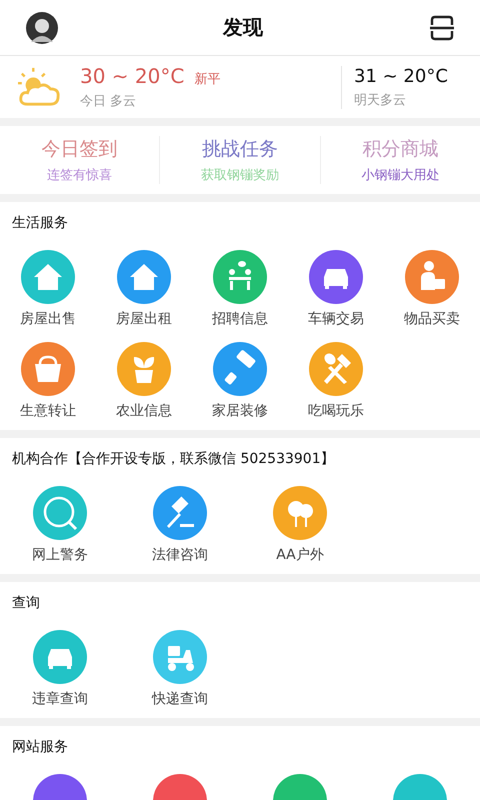  What do you see at coordinates (180, 555) in the screenshot?
I see `service-label: 法律咨询` at bounding box center [180, 555].